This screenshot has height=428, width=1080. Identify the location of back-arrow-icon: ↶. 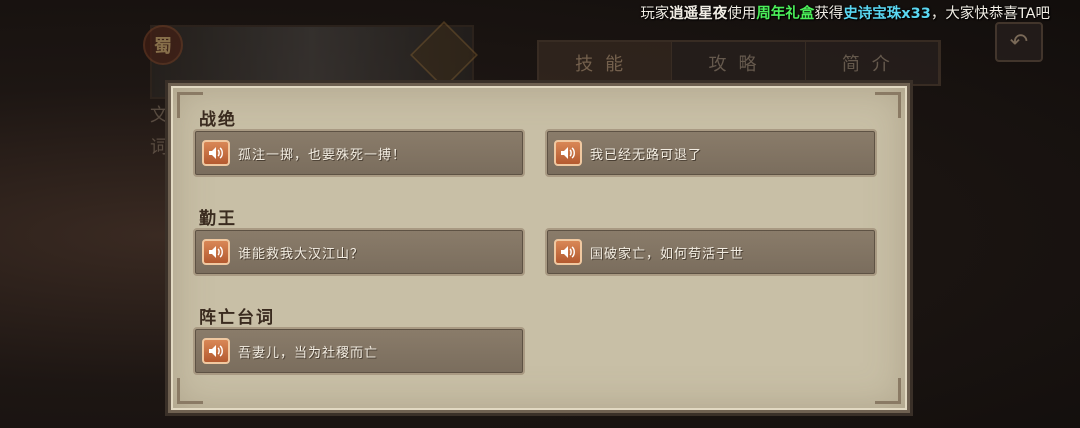
(1019, 42).